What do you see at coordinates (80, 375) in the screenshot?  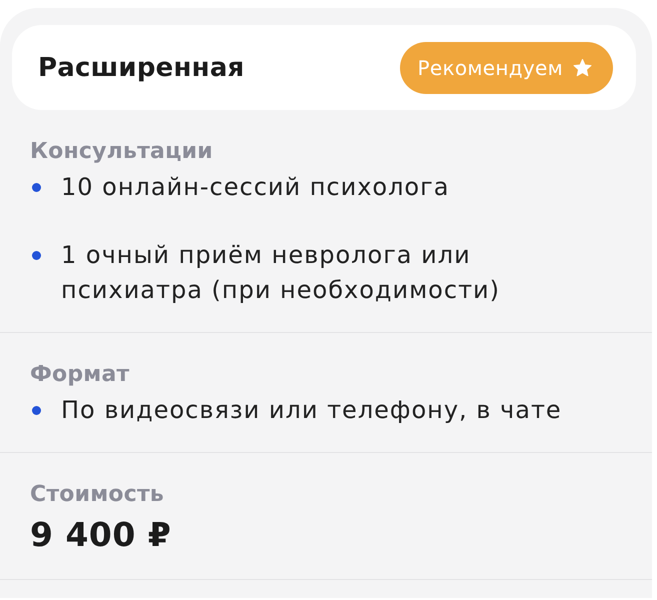 I see `section-label: Формат` at bounding box center [80, 375].